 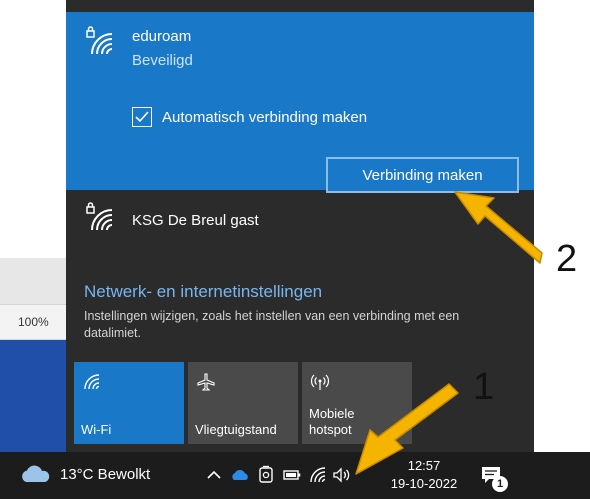 What do you see at coordinates (33, 281) in the screenshot?
I see `background-toolbar` at bounding box center [33, 281].